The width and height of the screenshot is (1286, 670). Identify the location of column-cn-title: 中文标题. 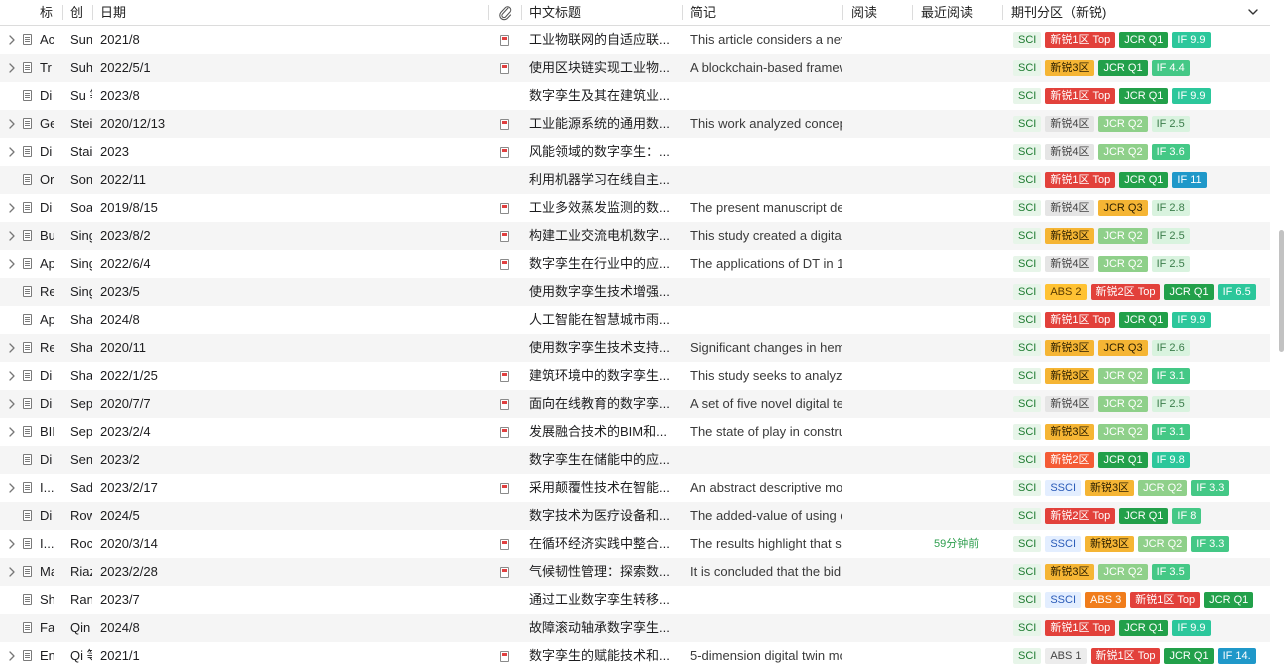
(589, 12).